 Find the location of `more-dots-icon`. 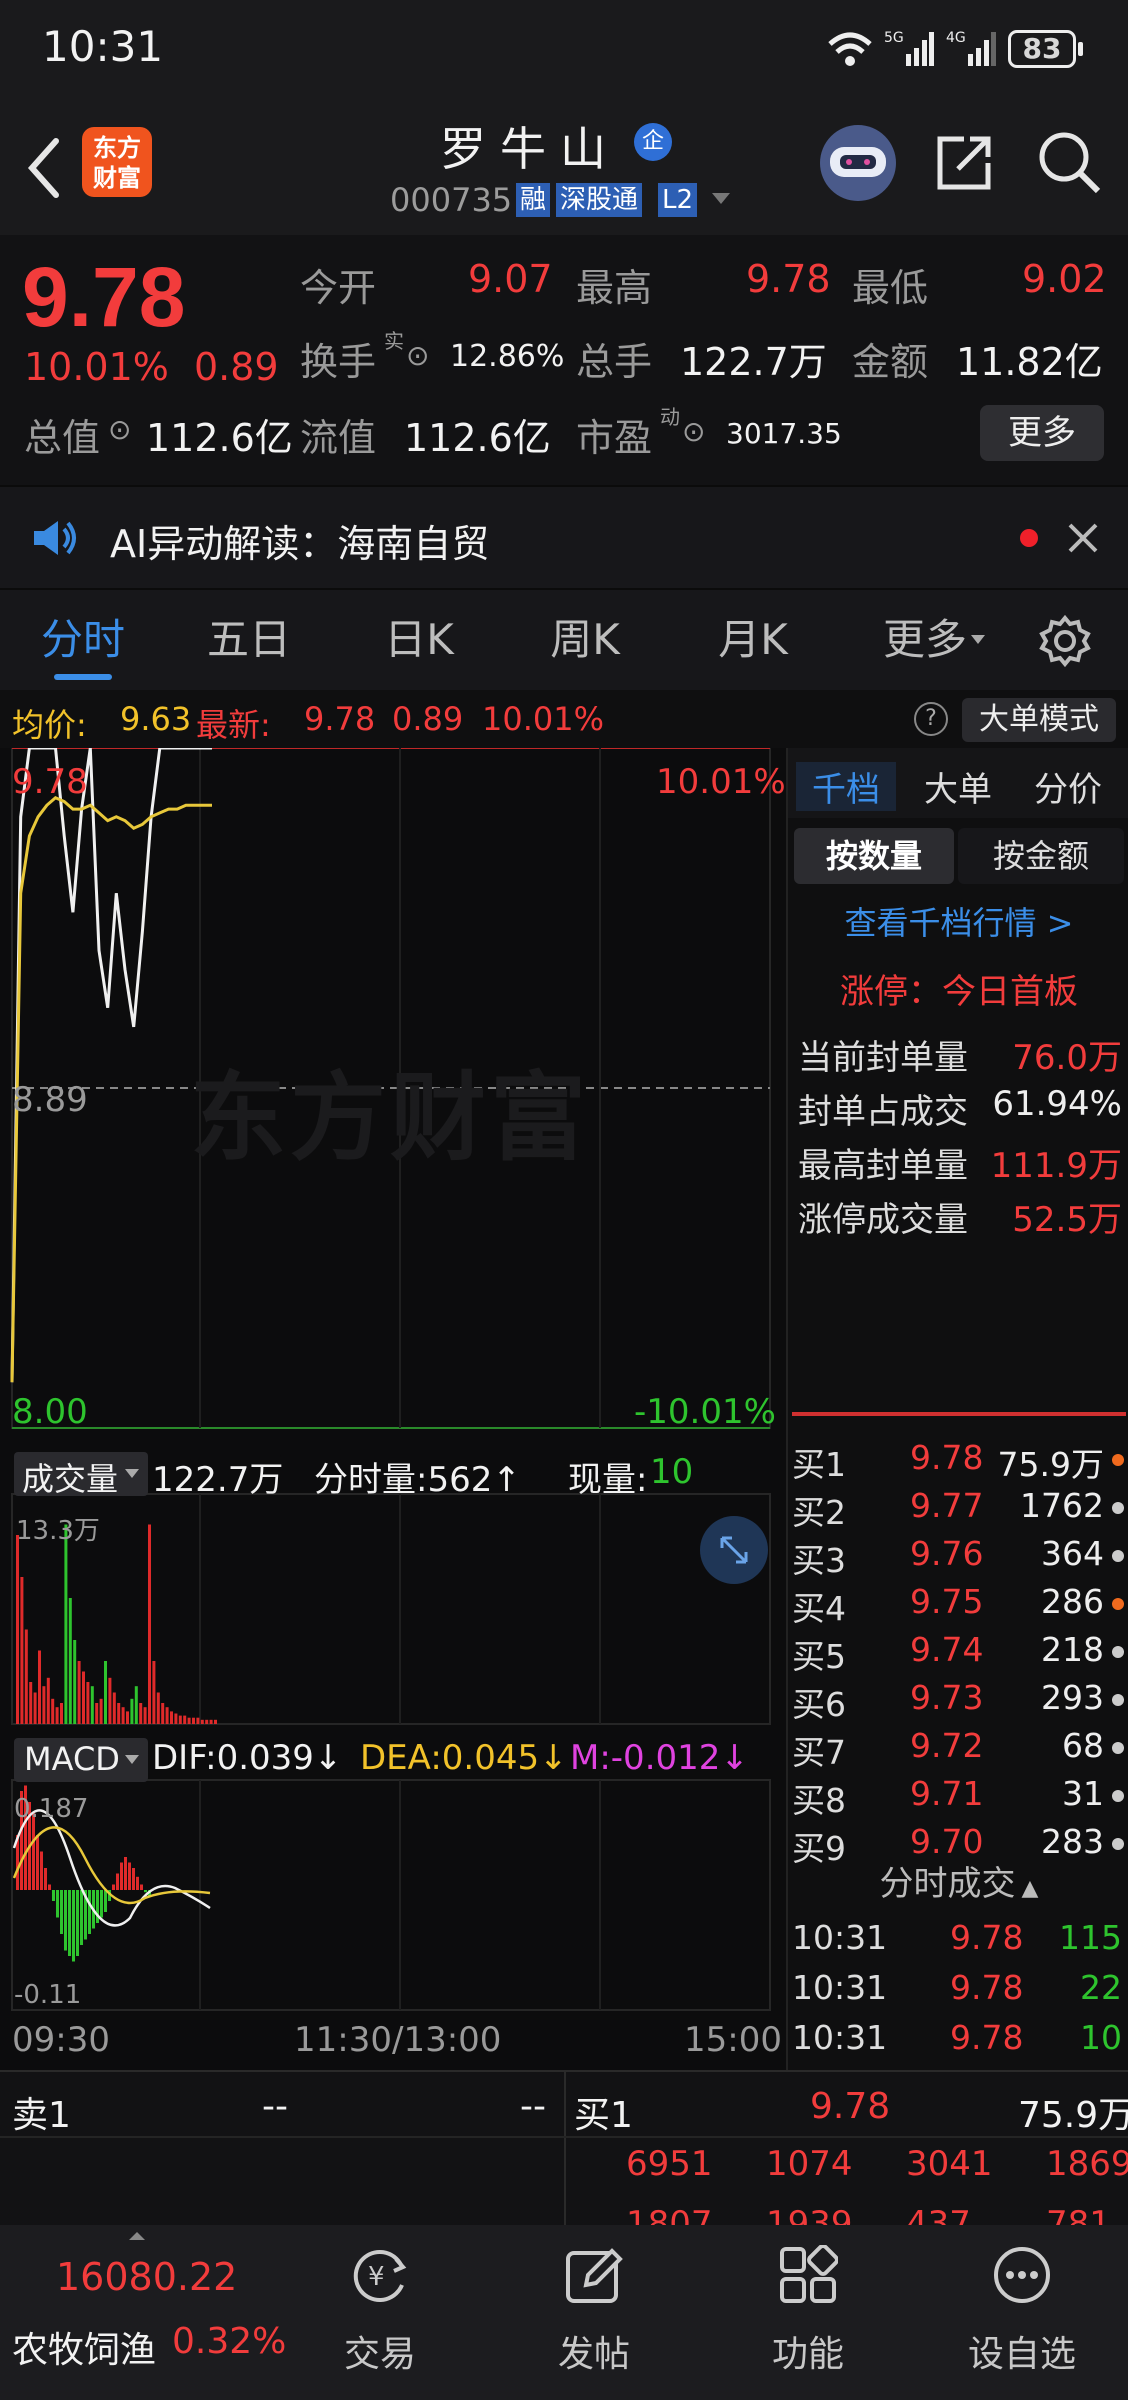

more-dots-icon is located at coordinates (1022, 2275).